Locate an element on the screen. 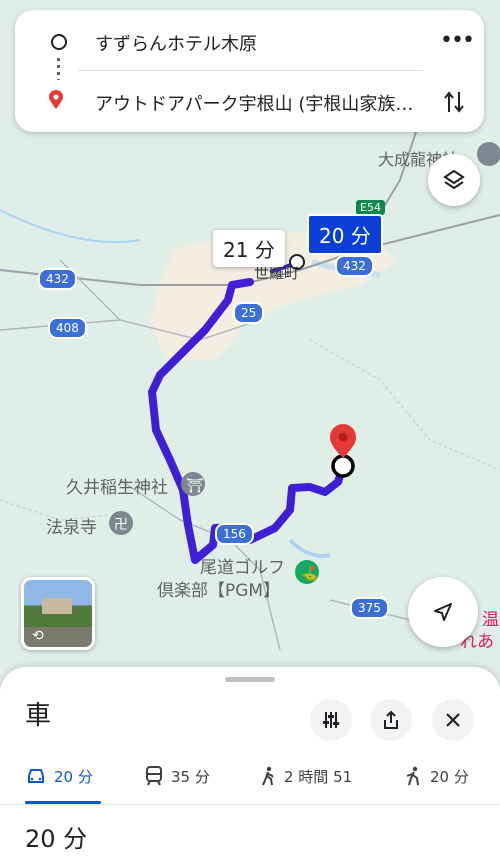  road-shield-432: 432 is located at coordinates (57, 279).